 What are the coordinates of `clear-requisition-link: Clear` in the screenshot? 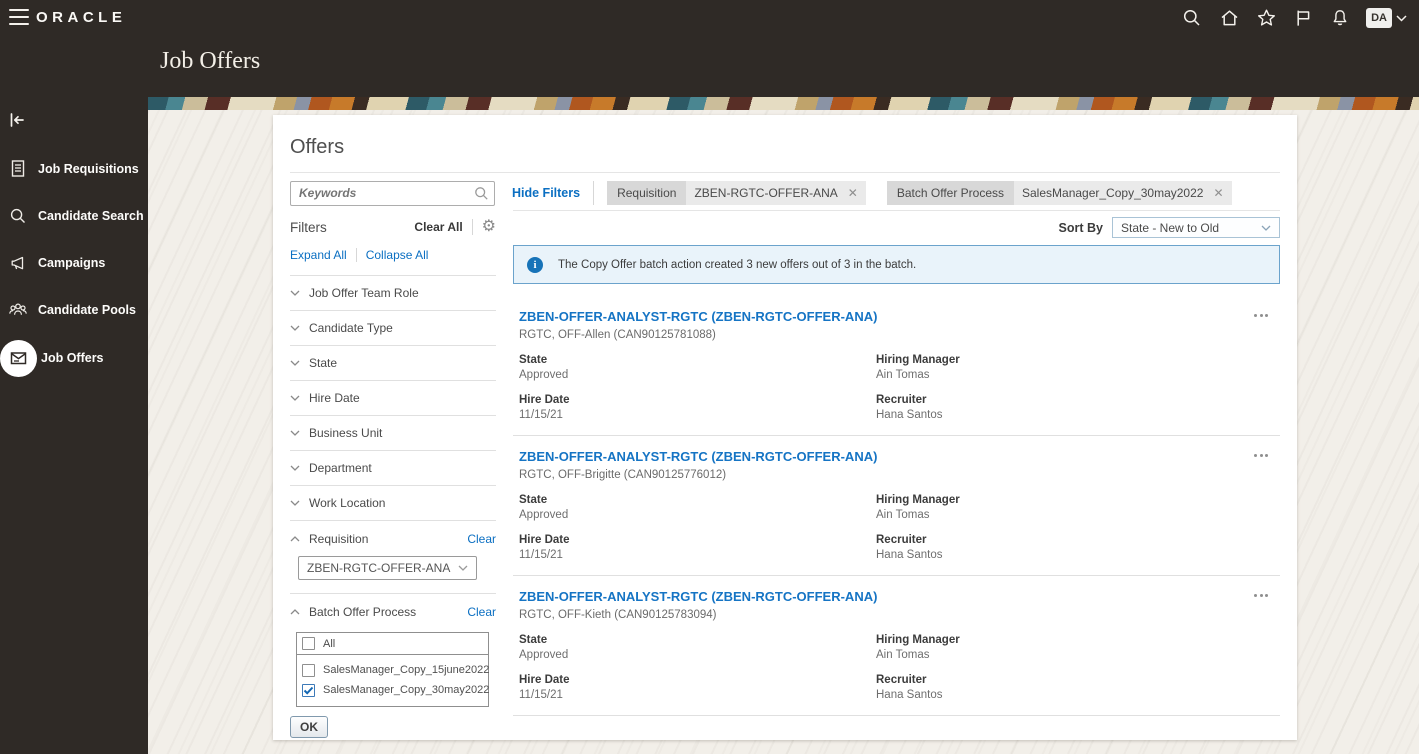 It's located at (481, 539).